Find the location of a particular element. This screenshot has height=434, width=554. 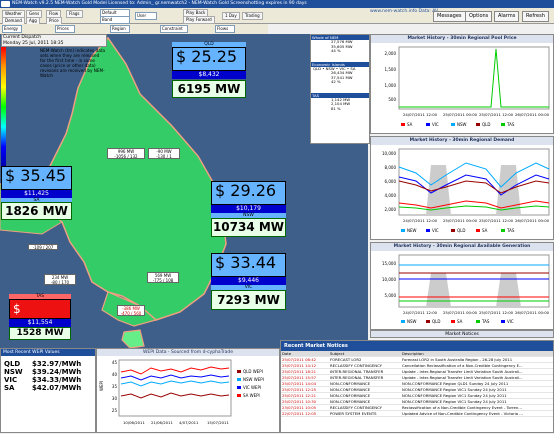

wepi-value: $39.24/MWh is located at coordinates (57, 372).